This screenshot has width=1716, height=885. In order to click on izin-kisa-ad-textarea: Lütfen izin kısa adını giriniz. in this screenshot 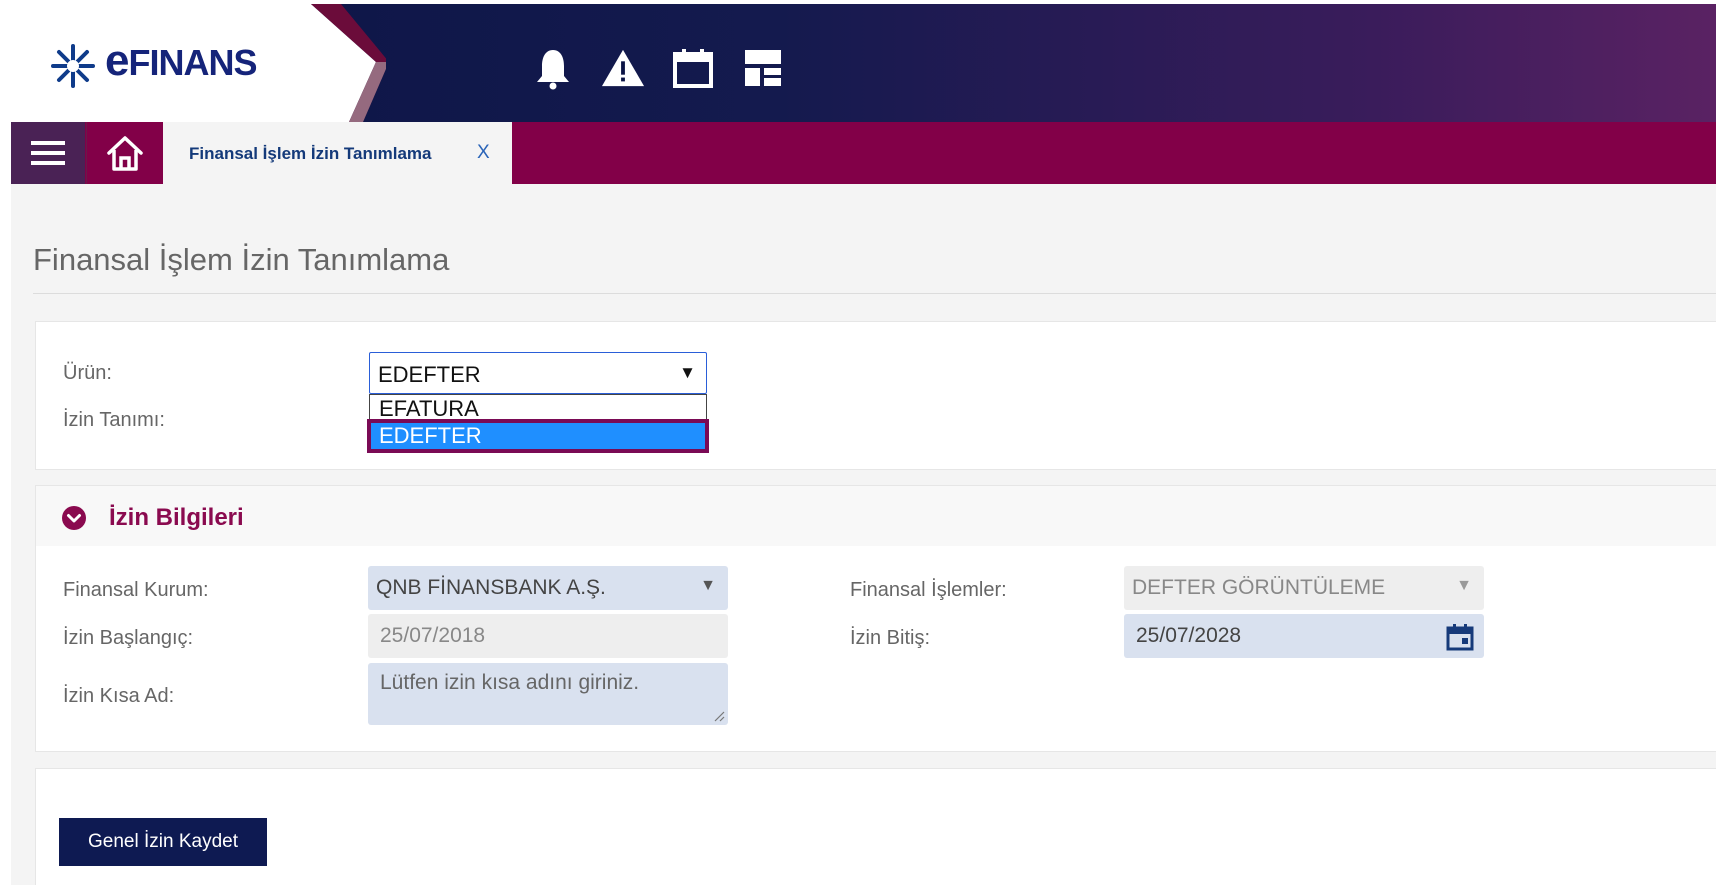, I will do `click(548, 694)`.